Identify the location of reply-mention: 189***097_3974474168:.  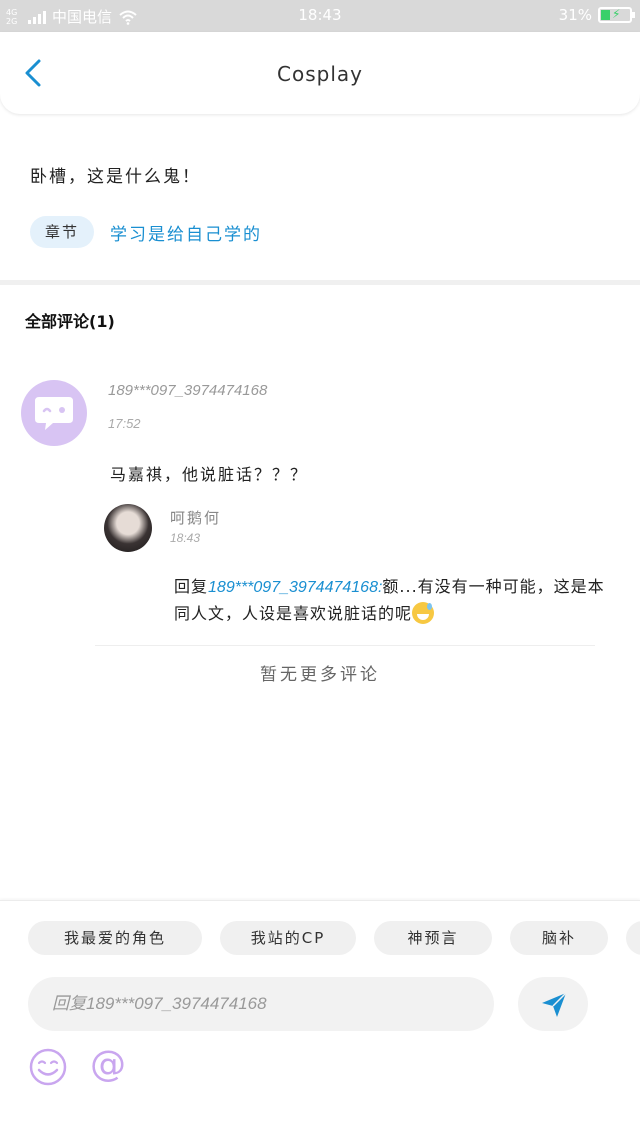
(295, 587).